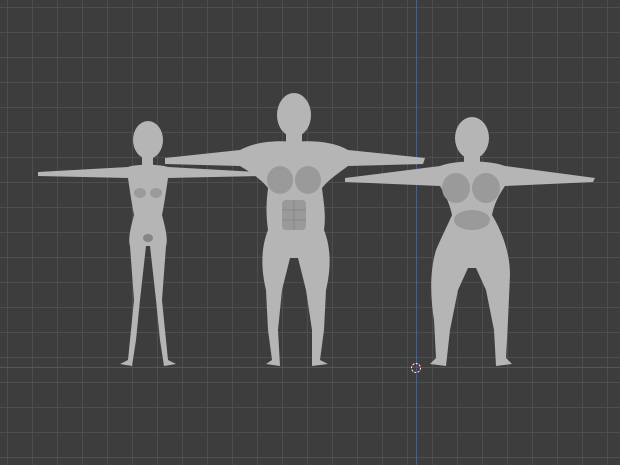  Describe the element at coordinates (416, 368) in the screenshot. I see `3d-cursor-icon` at that location.